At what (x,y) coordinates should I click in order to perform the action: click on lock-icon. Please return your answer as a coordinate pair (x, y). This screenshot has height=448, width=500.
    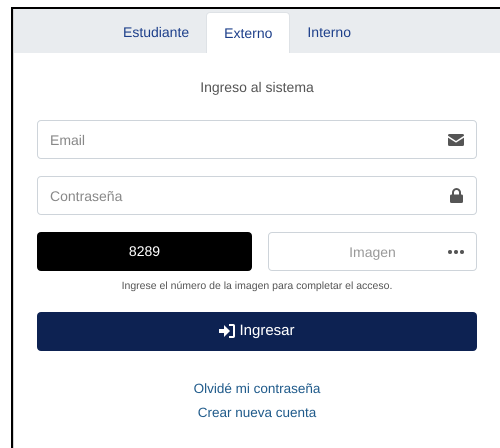
    Looking at the image, I should click on (456, 195).